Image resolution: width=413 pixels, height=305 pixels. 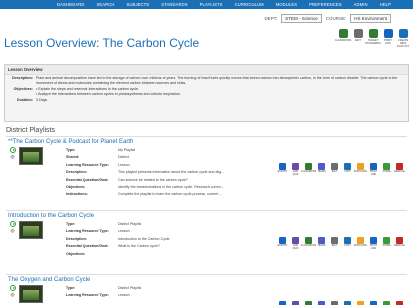 What do you see at coordinates (138, 4) in the screenshot?
I see `nav-subjects: SUBJECTS` at bounding box center [138, 4].